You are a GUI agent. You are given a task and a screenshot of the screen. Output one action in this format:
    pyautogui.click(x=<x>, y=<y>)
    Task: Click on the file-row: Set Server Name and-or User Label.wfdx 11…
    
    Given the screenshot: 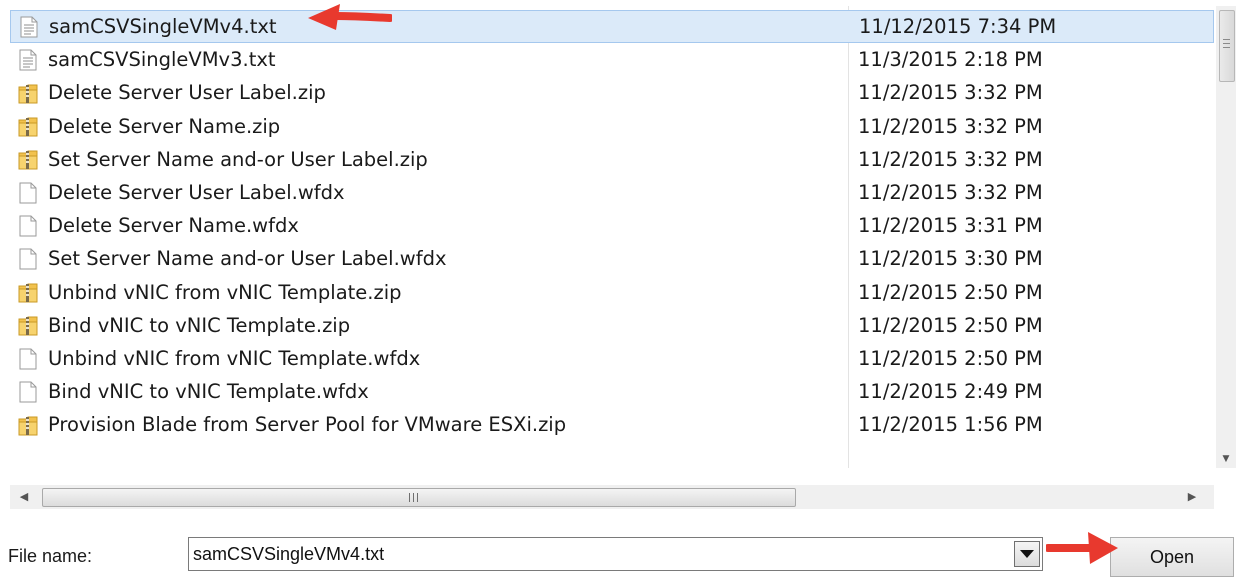 What is the action you would take?
    pyautogui.click(x=612, y=258)
    